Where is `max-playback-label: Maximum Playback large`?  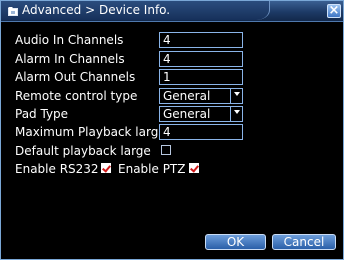 max-playback-label: Maximum Playback large is located at coordinates (90, 132).